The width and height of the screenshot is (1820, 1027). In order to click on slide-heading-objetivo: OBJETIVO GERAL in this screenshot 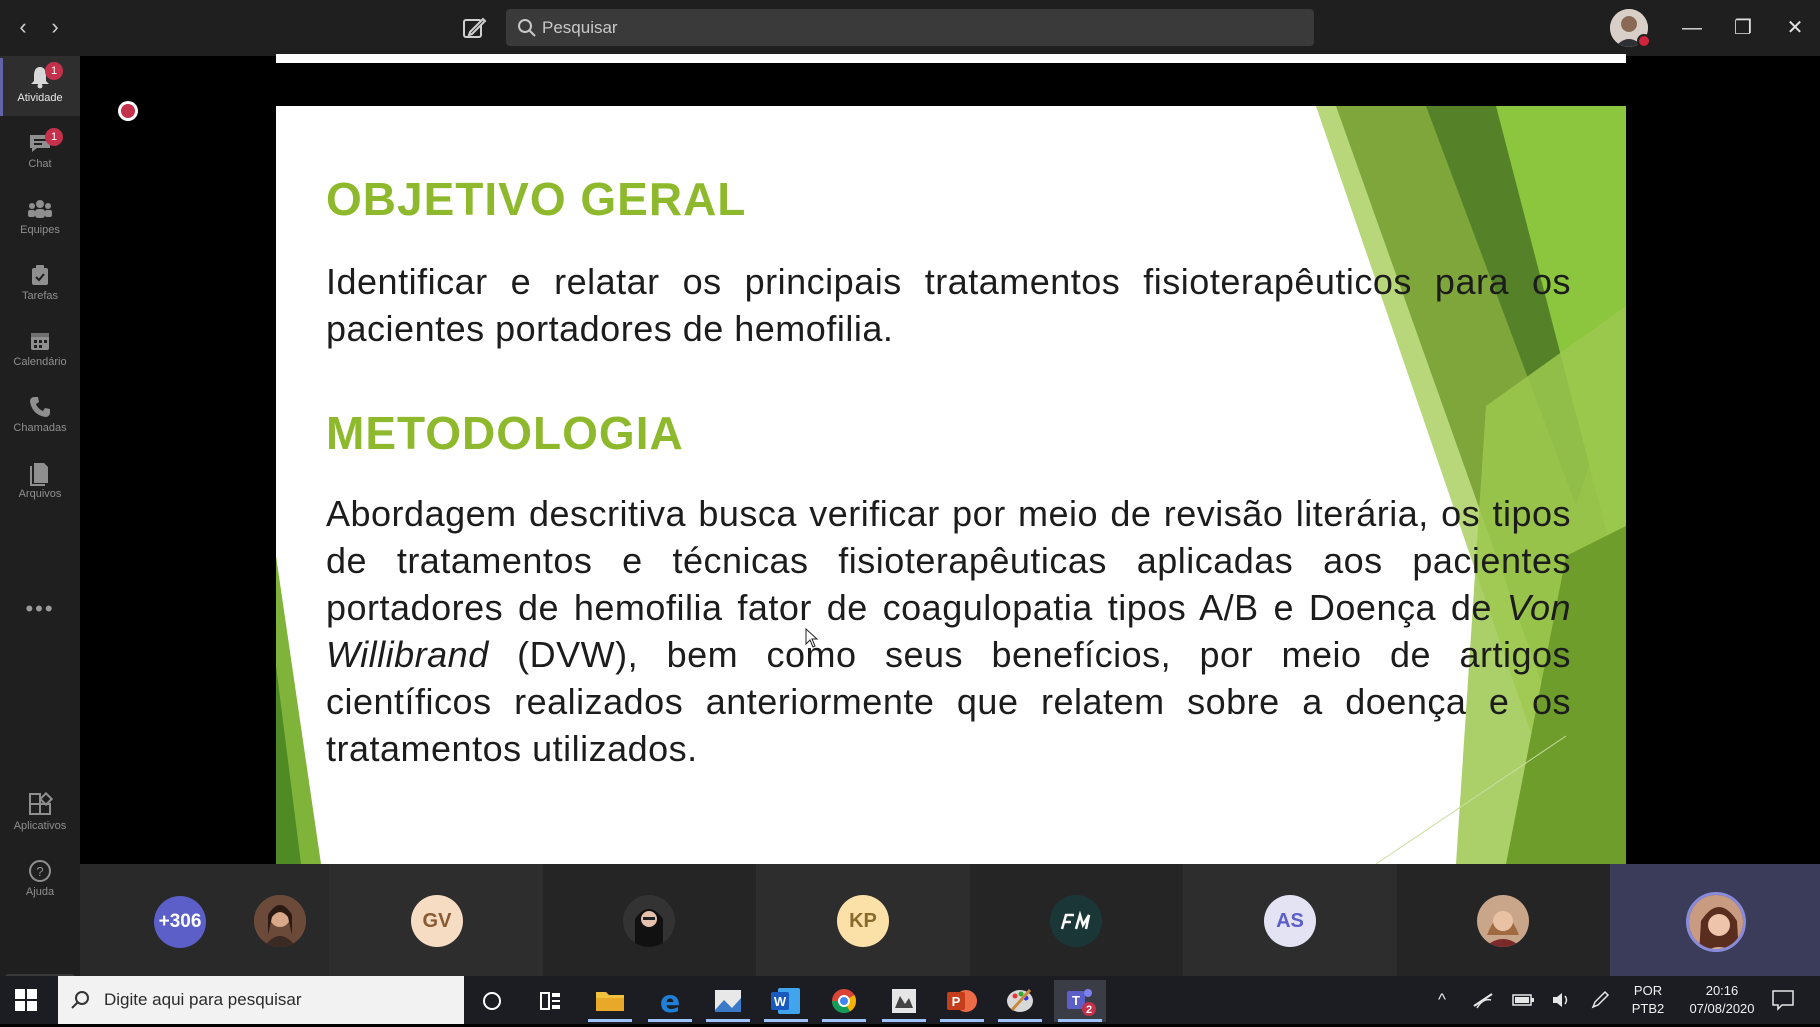, I will do `click(536, 199)`.